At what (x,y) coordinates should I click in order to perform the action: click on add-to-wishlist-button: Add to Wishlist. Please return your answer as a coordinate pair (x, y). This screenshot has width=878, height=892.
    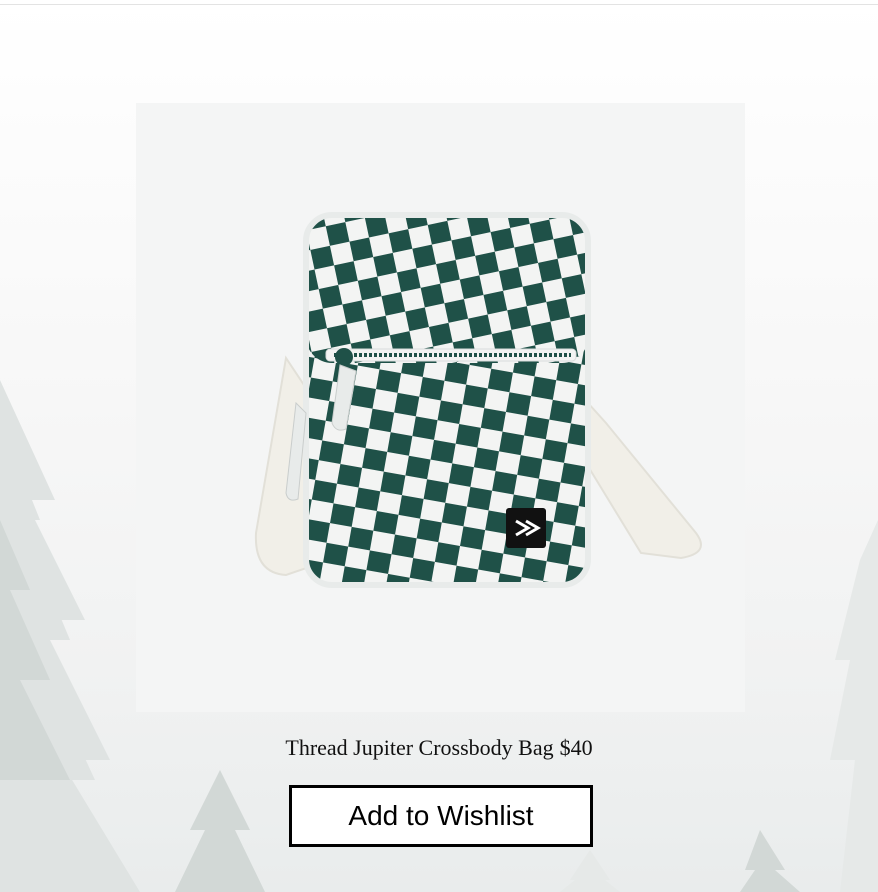
    Looking at the image, I should click on (441, 816).